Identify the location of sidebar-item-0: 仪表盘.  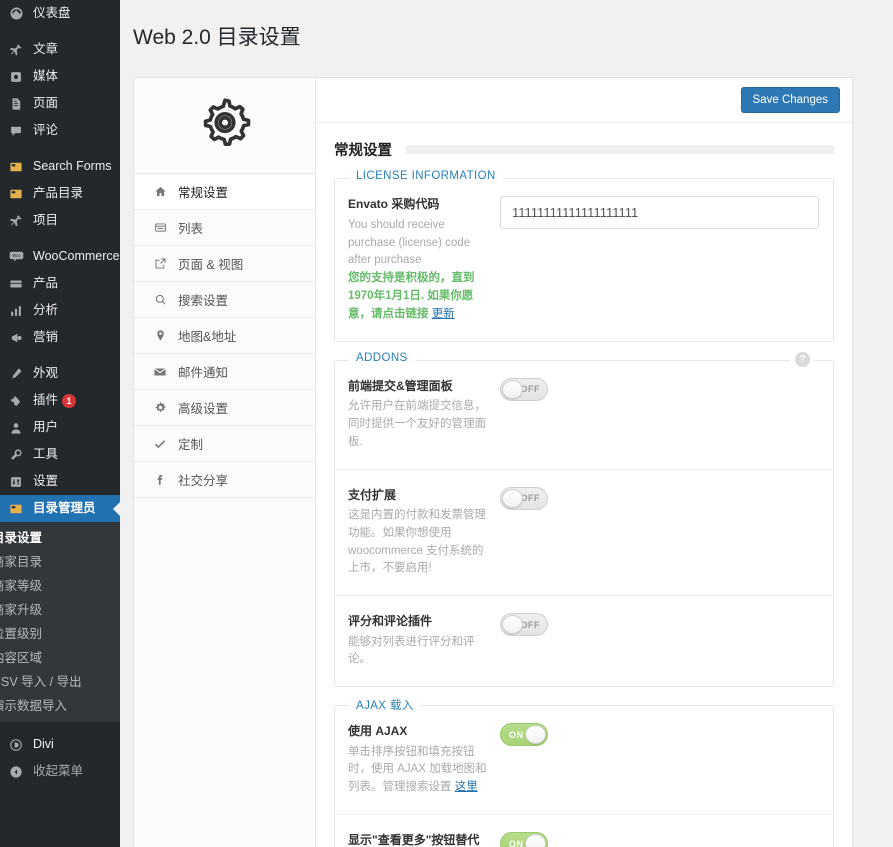
(60, 13).